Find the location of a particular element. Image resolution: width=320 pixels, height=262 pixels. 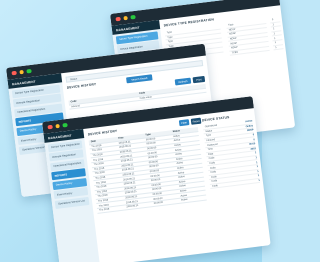

detail-value: NDSP is located at coordinates (250, 130).